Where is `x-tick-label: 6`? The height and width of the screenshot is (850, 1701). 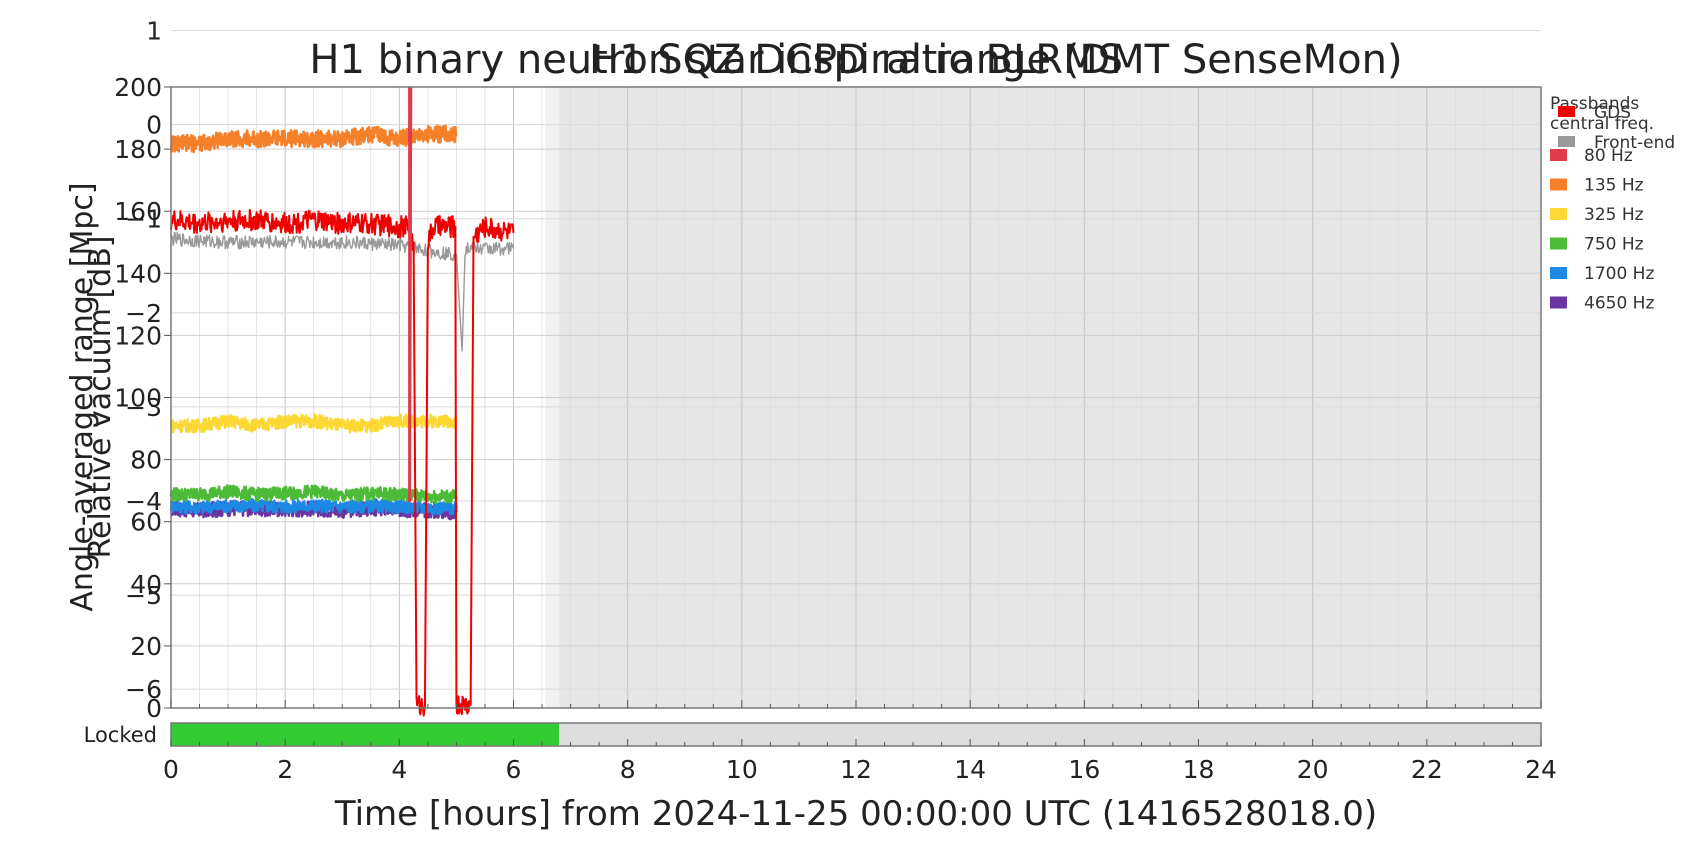 x-tick-label: 6 is located at coordinates (514, 769).